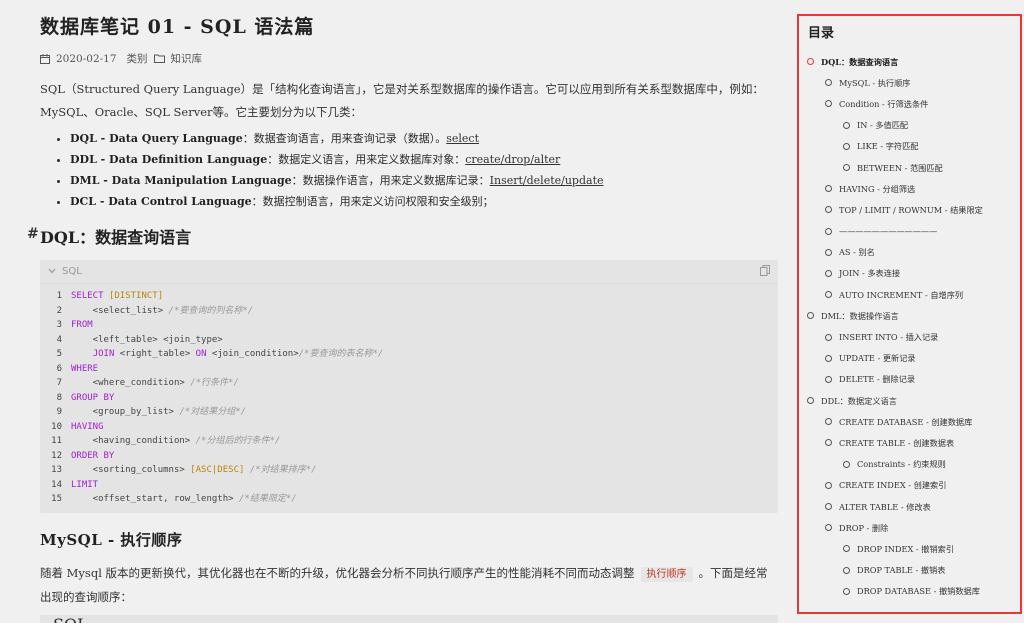 This screenshot has width=1024, height=623. I want to click on toc-item-label: Constraints - 约束规则, so click(901, 464).